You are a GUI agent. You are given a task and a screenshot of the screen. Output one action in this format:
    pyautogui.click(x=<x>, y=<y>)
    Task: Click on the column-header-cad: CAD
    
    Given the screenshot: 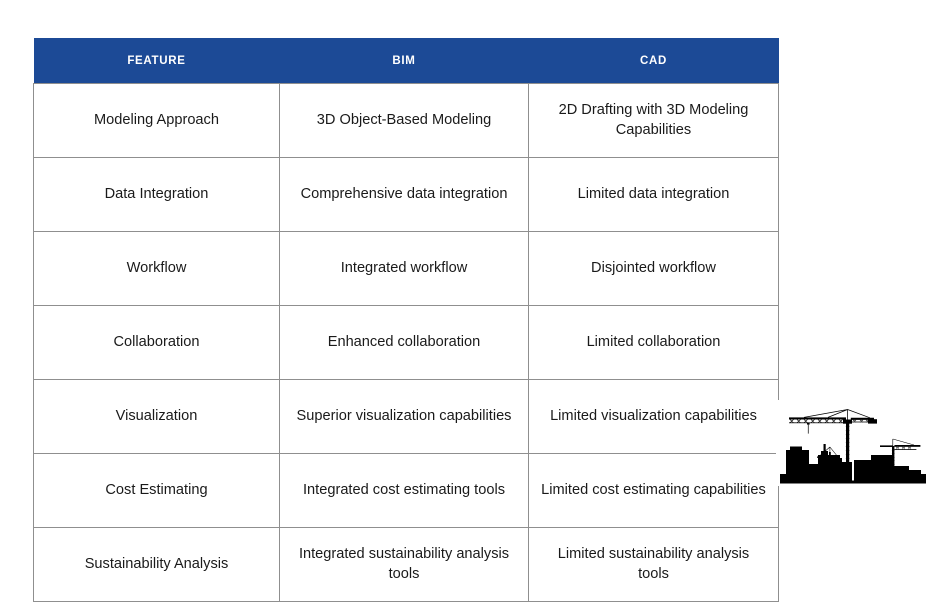 What is the action you would take?
    pyautogui.click(x=653, y=60)
    